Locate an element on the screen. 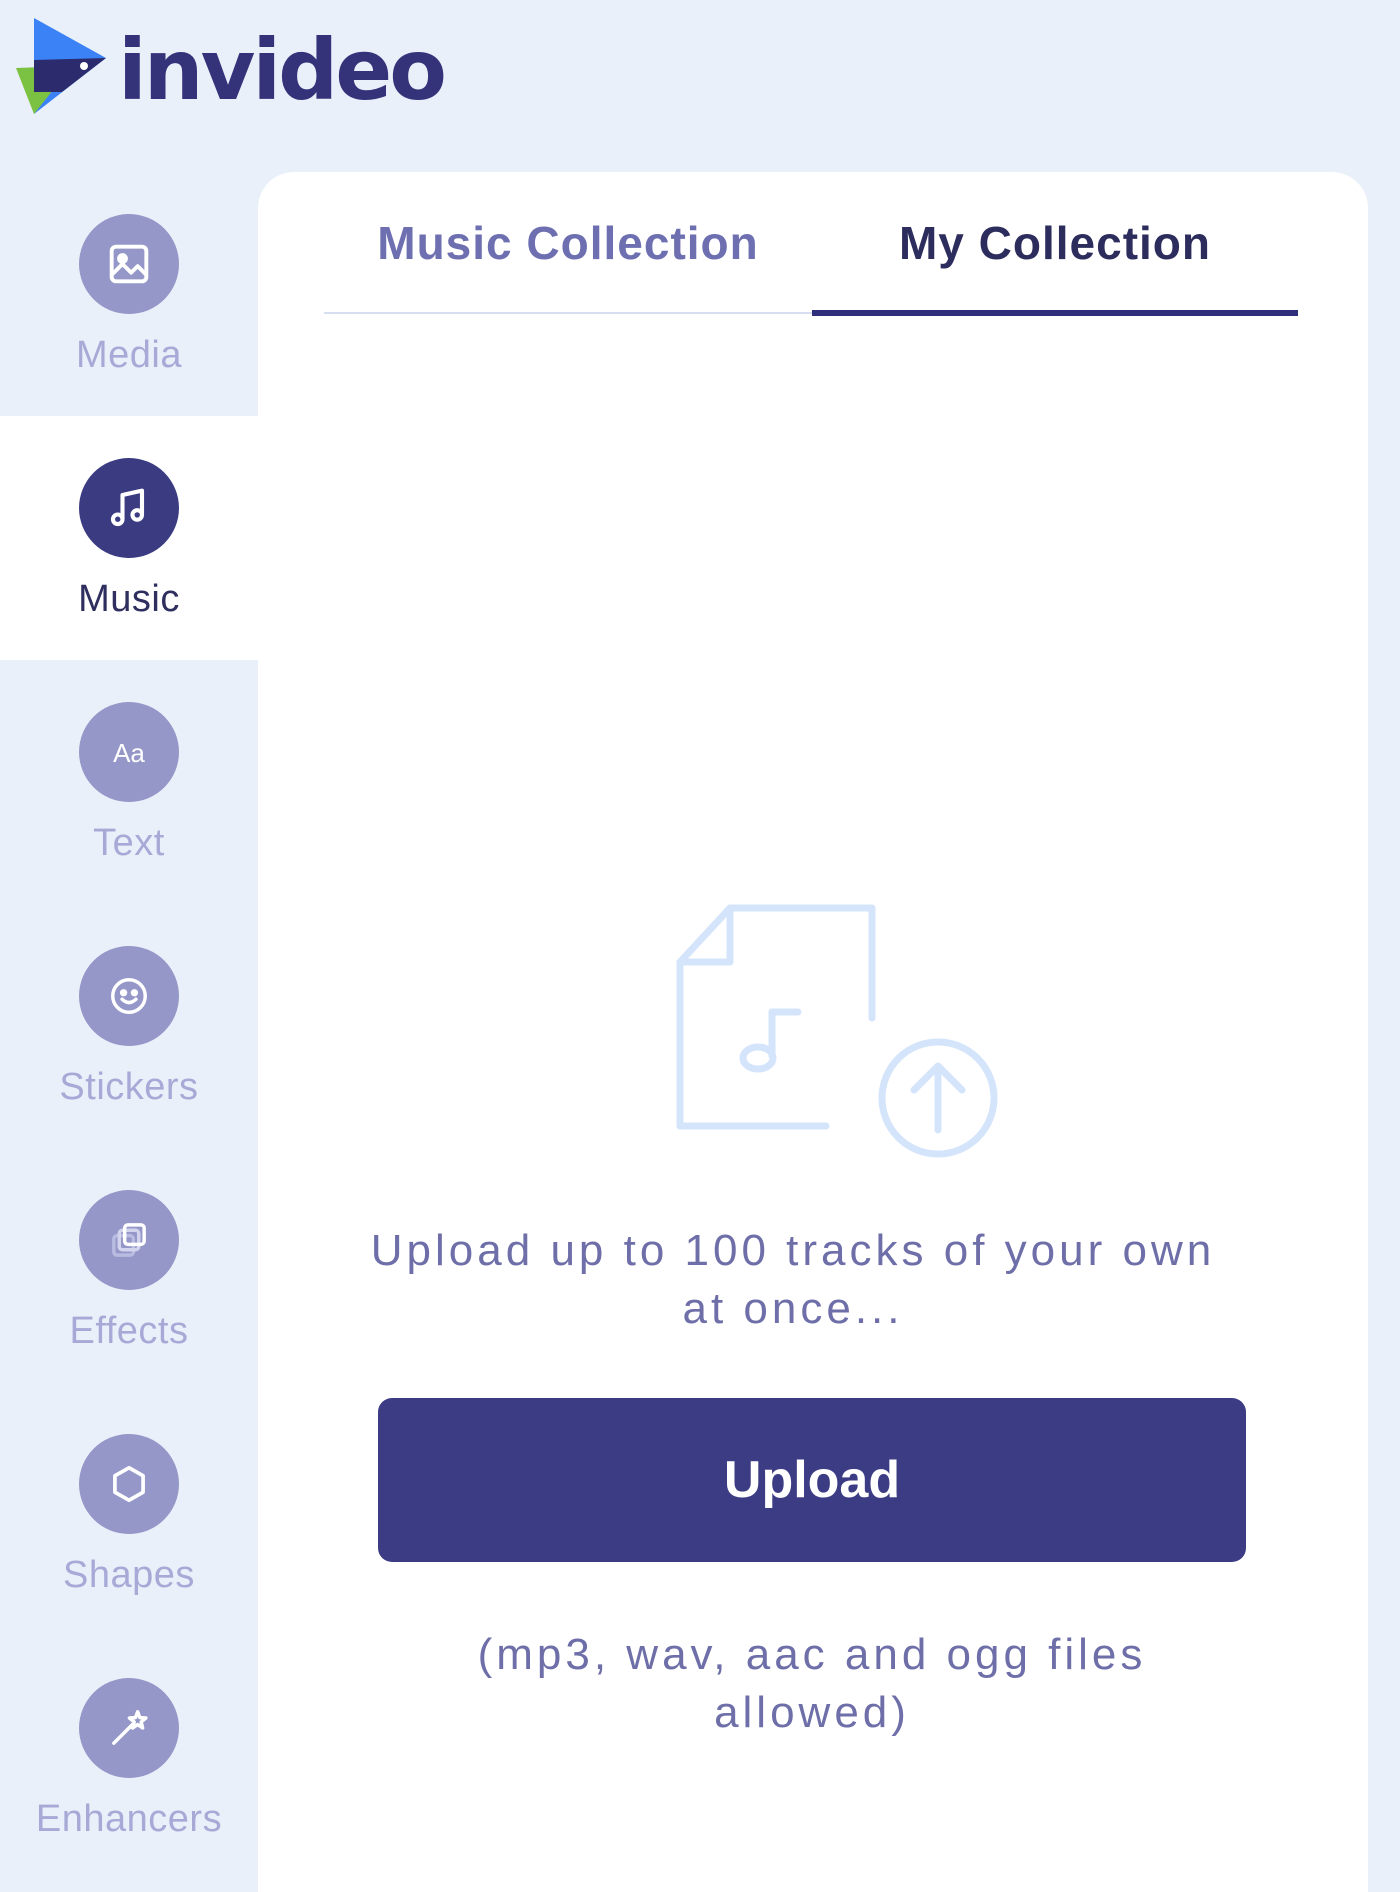 The image size is (1400, 1892). svg-text: Aa is located at coordinates (129, 753).